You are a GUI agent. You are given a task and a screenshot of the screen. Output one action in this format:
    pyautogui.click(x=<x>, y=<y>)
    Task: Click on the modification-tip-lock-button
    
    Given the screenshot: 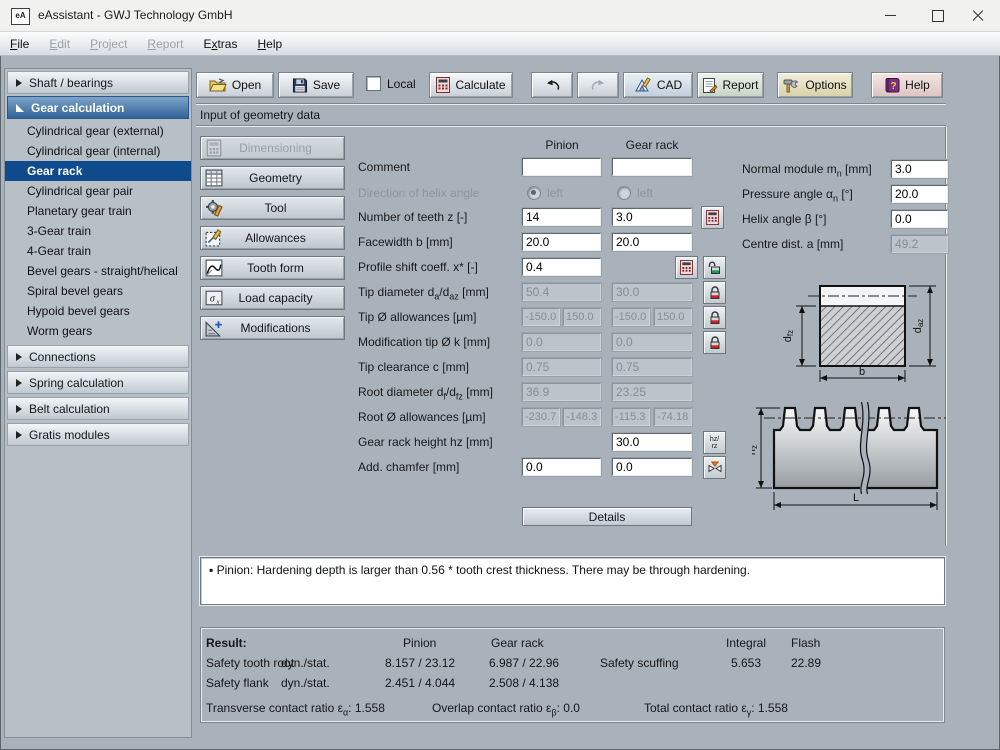 What is the action you would take?
    pyautogui.click(x=714, y=342)
    